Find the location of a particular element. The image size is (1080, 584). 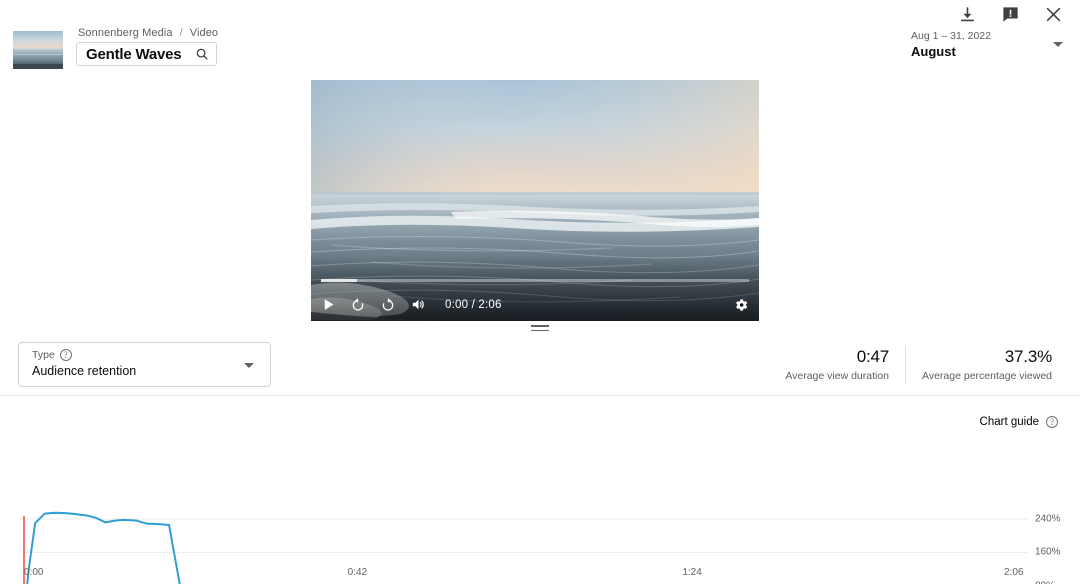

download-icon is located at coordinates (967, 14).